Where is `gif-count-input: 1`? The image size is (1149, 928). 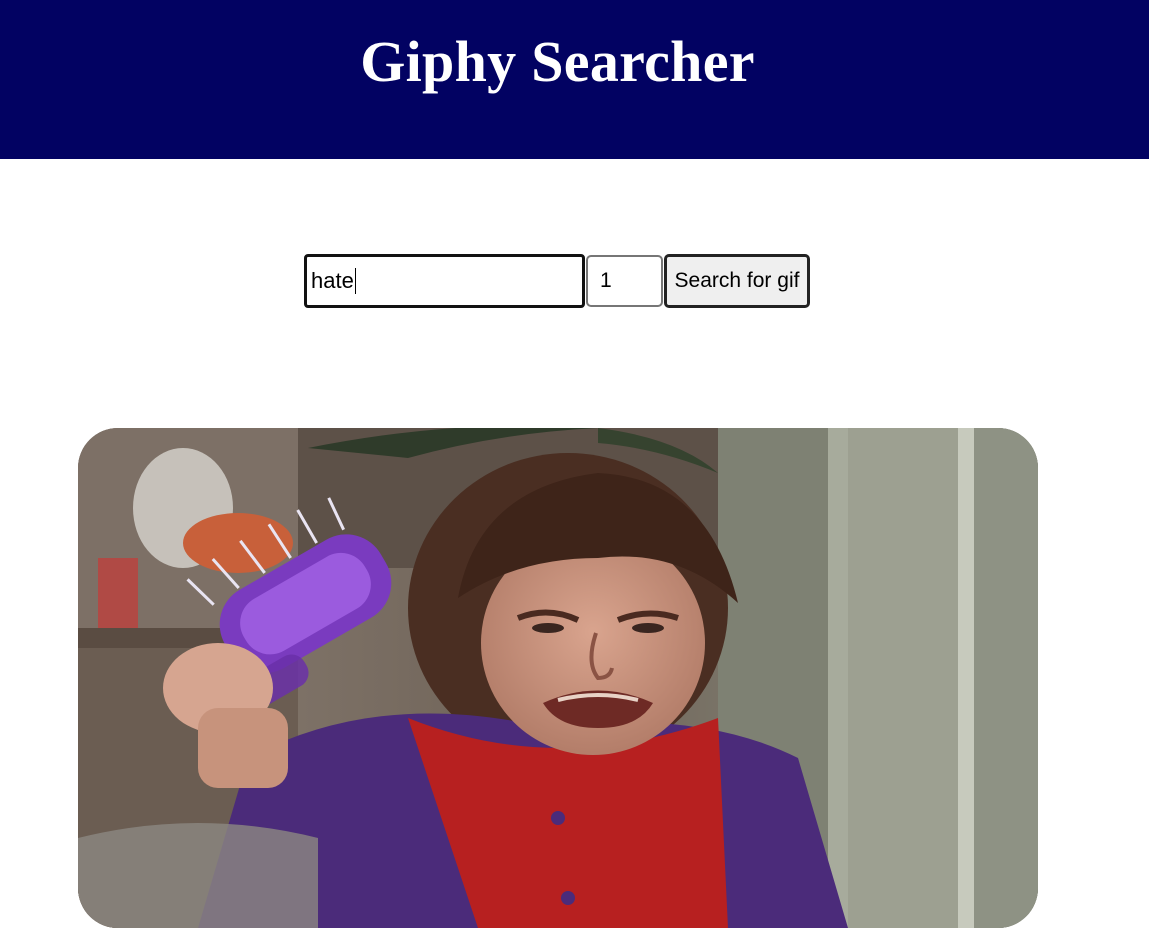 gif-count-input: 1 is located at coordinates (624, 281).